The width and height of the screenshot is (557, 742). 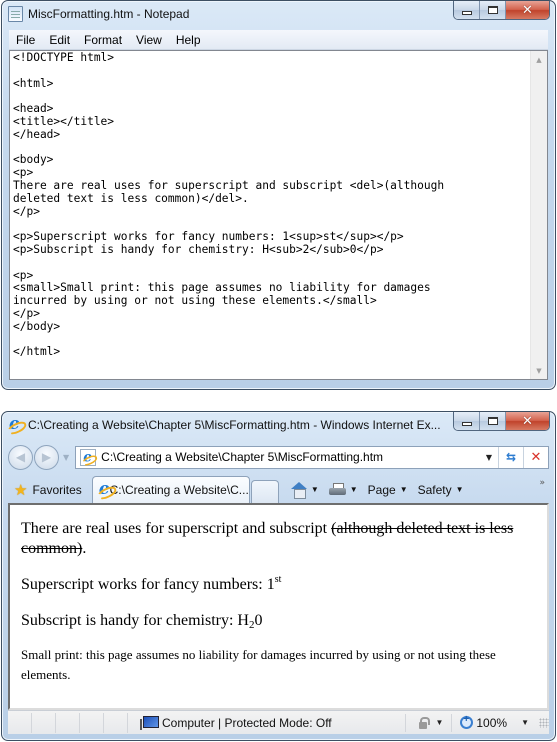 I want to click on home-button: ▼, so click(x=304, y=490).